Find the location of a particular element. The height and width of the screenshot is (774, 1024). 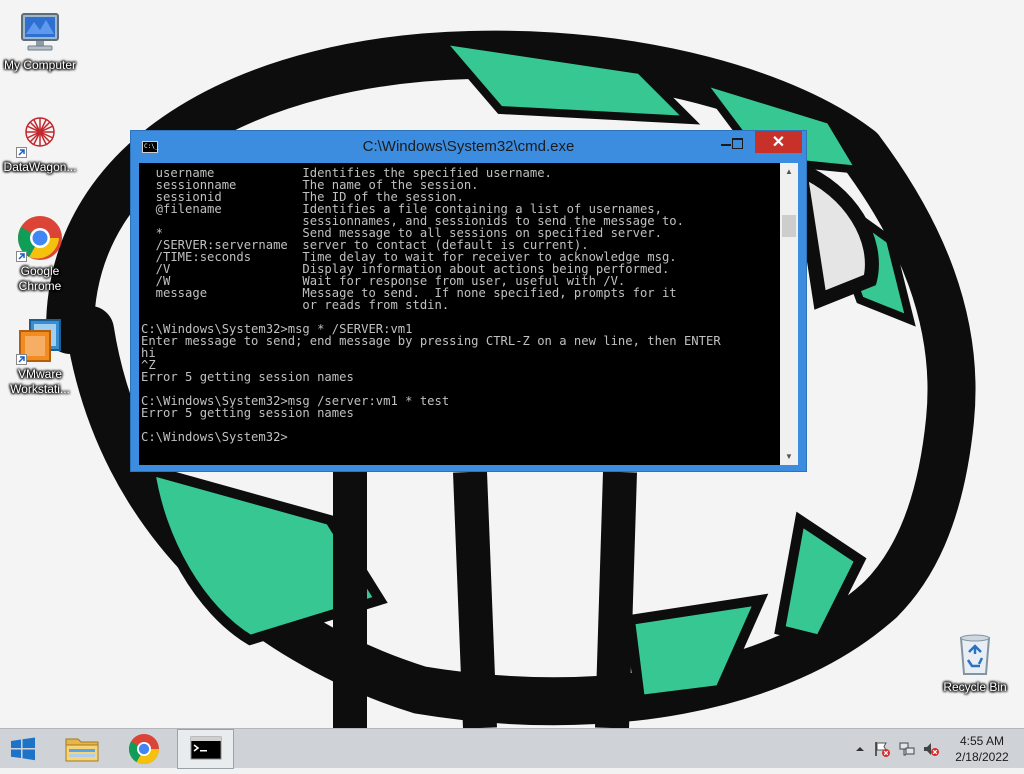

taskbar-clock: 4:55 AM 2/18/2022 is located at coordinates (982, 749).